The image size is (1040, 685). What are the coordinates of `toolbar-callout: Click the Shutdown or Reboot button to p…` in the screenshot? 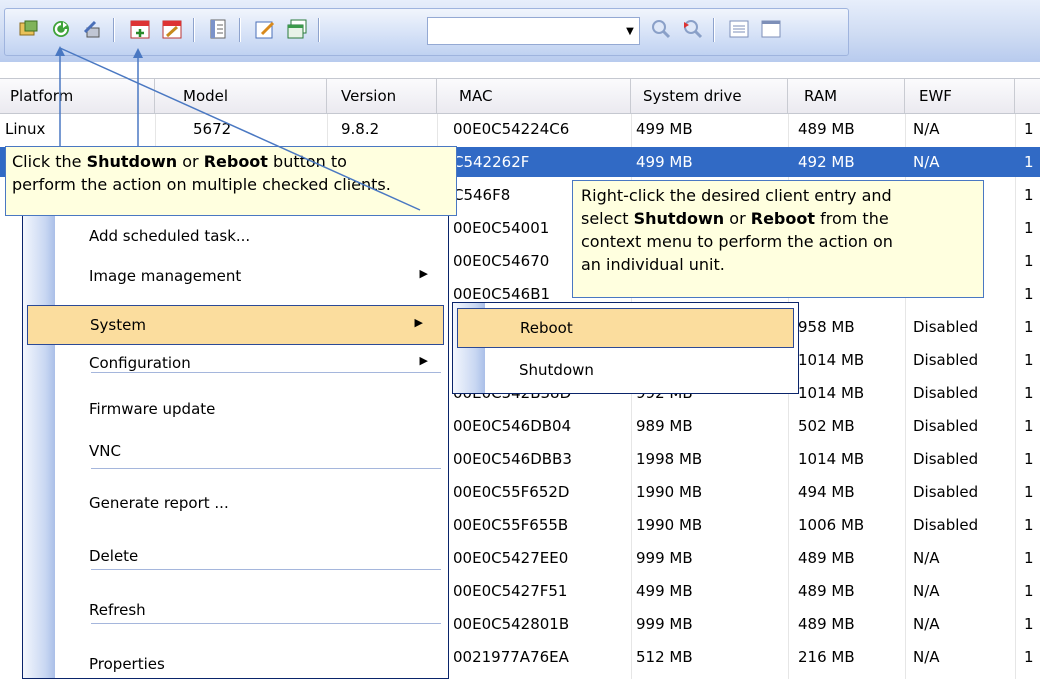 It's located at (231, 181).